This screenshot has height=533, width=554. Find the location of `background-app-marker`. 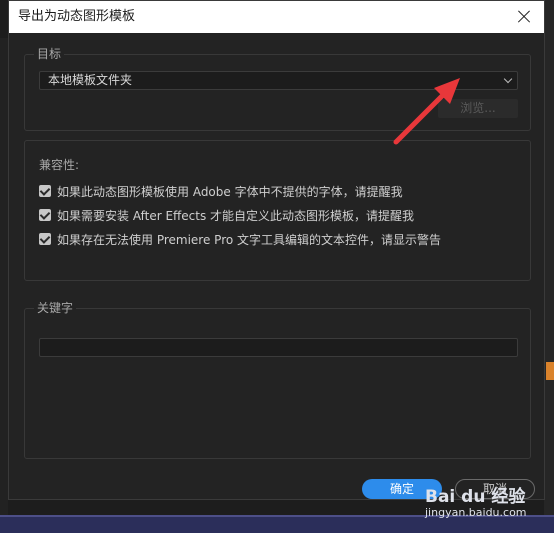

background-app-marker is located at coordinates (550, 371).